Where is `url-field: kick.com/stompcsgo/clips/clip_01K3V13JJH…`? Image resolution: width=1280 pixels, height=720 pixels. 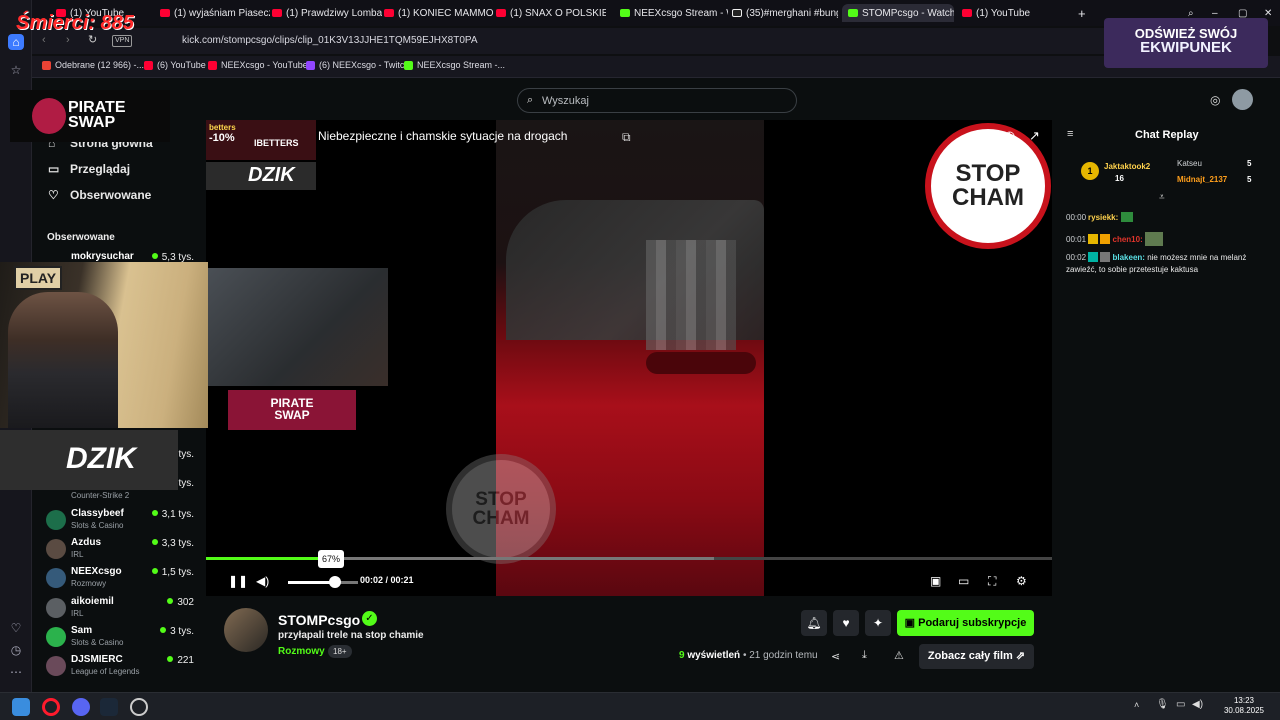 url-field: kick.com/stompcsgo/clips/clip_01K3V13JJH… is located at coordinates (329, 40).